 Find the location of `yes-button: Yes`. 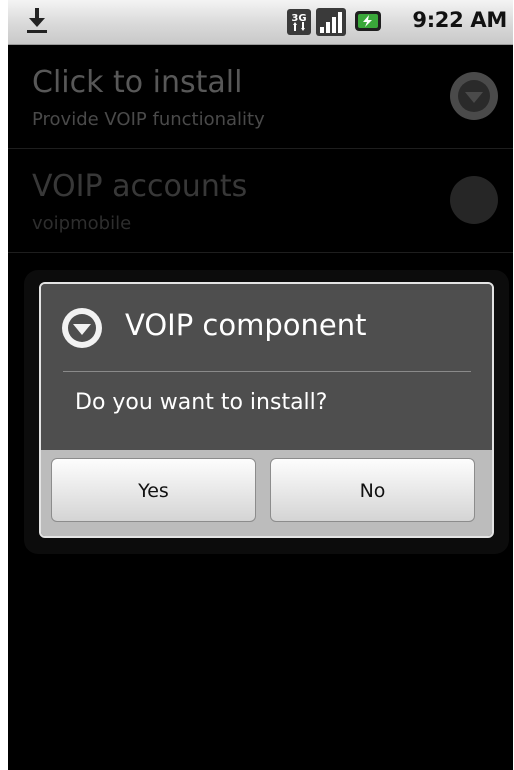

yes-button: Yes is located at coordinates (153, 490).